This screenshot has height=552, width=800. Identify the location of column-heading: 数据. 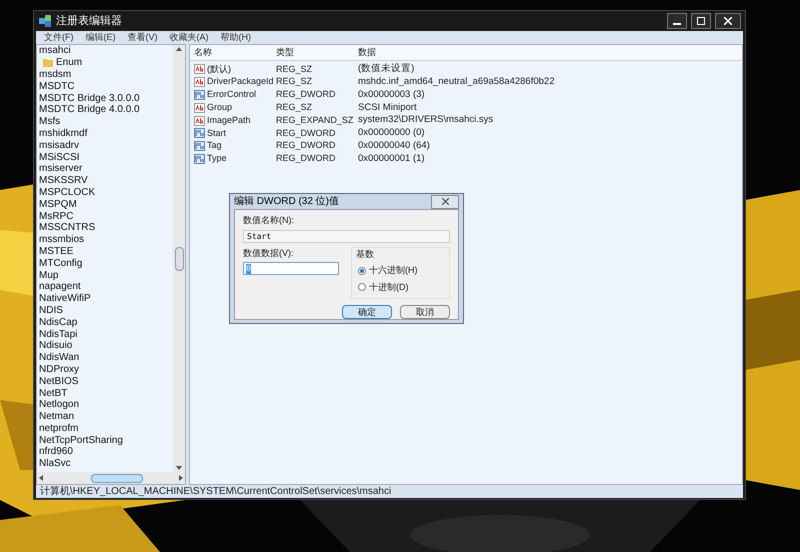
(548, 53).